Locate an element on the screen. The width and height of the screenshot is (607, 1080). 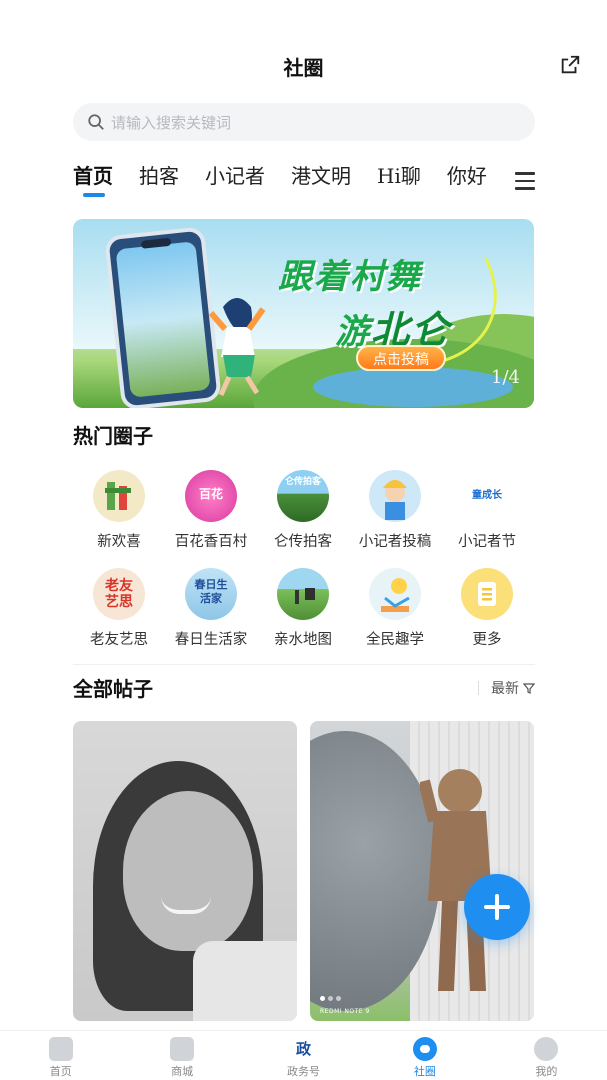
post-photo-face is located at coordinates (188, 871).